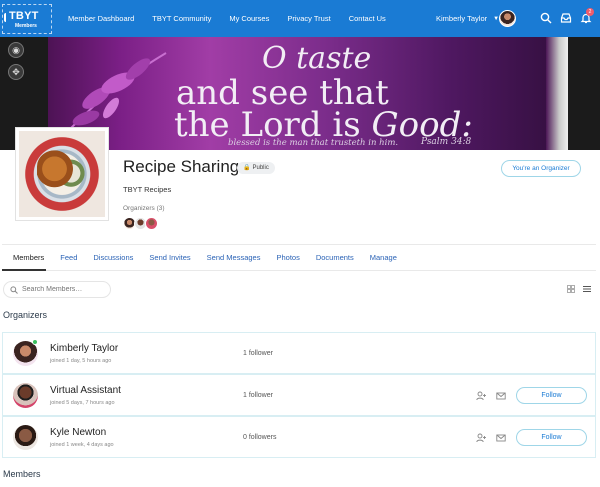 The height and width of the screenshot is (487, 600). Describe the element at coordinates (64, 289) in the screenshot. I see `search-members-input` at that location.